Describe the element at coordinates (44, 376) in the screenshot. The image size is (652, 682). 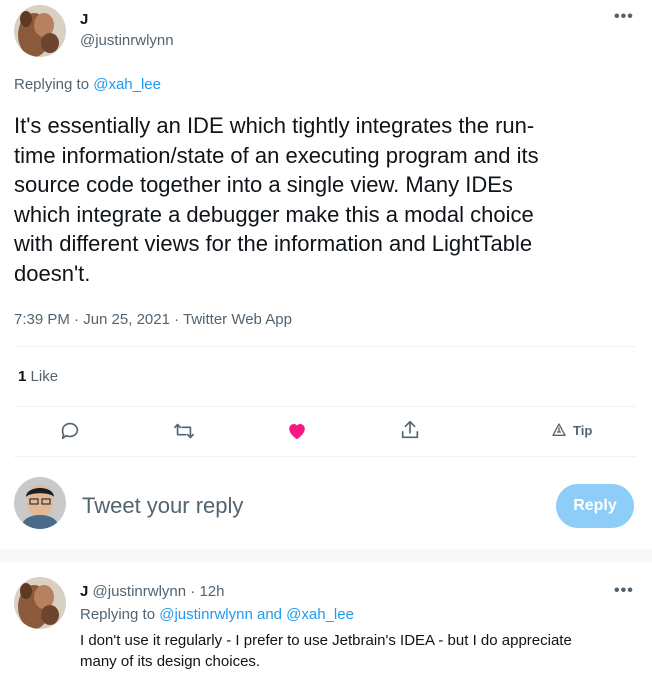
I see `like-label: Like` at that location.